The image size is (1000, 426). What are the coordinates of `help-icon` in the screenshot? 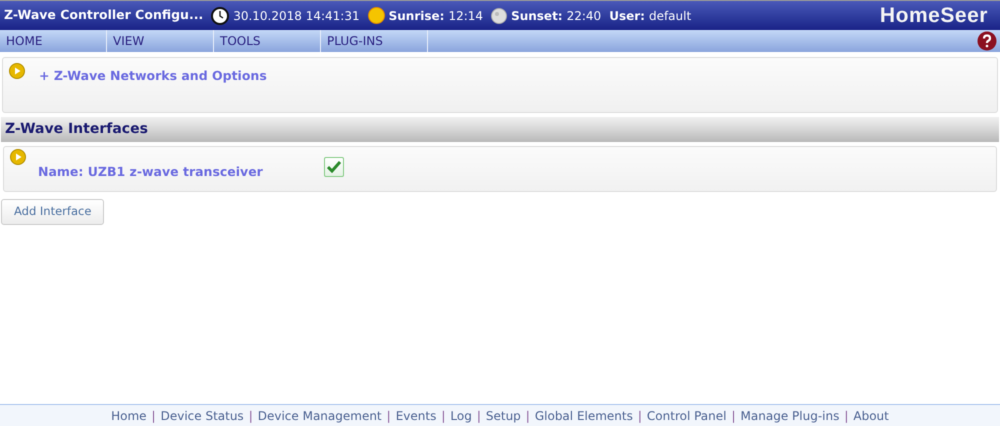 It's located at (987, 41).